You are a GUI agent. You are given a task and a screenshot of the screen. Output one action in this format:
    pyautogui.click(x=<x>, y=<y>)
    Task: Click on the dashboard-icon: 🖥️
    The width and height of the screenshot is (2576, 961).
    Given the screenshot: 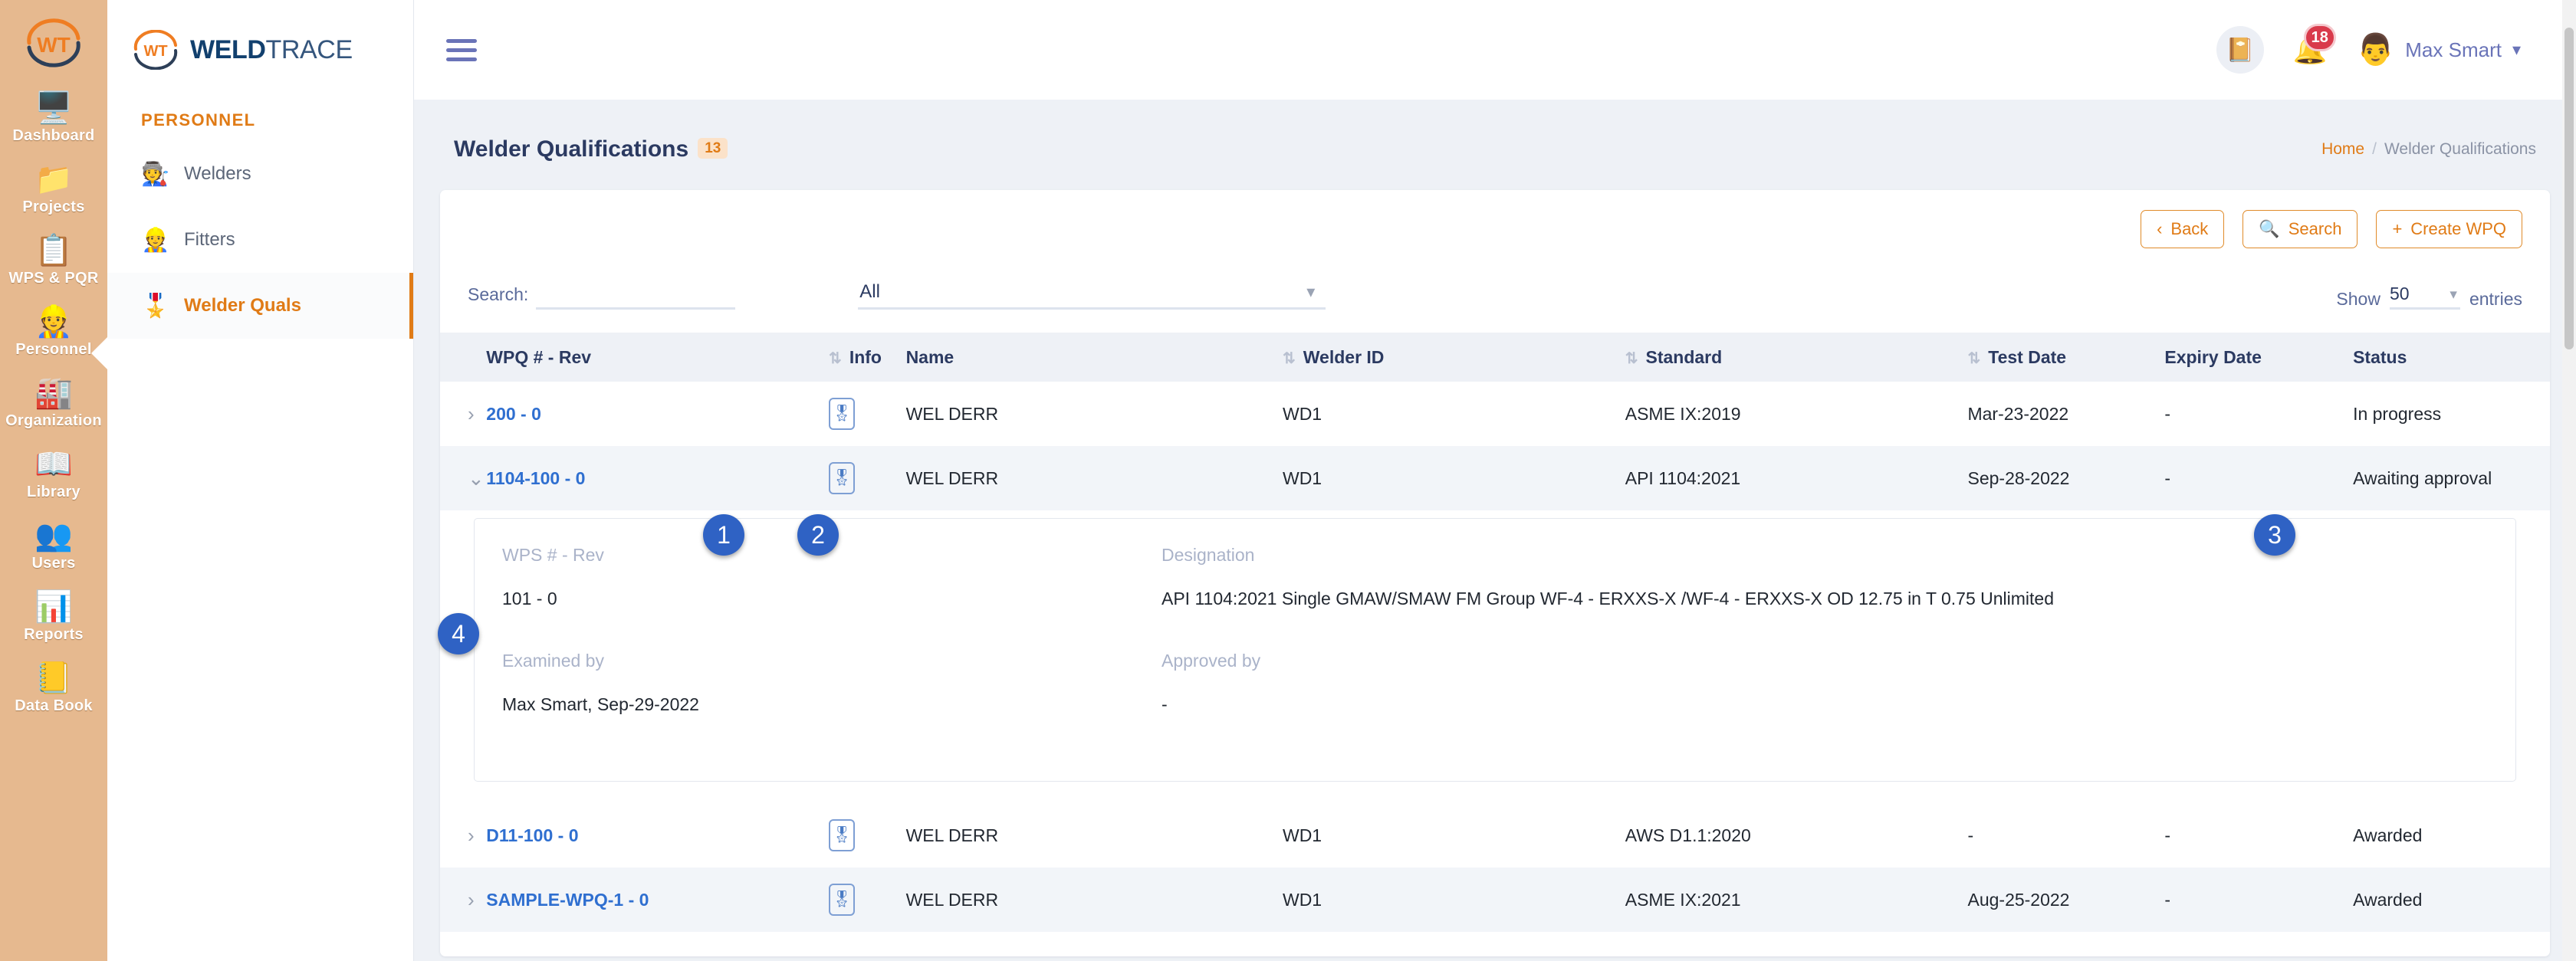 What is the action you would take?
    pyautogui.click(x=53, y=108)
    